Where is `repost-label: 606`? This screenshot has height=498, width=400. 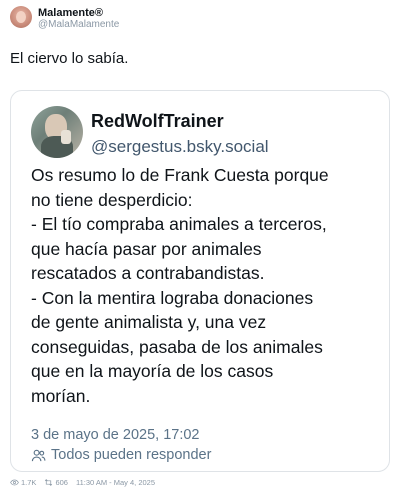
repost-label: 606 is located at coordinates (61, 482).